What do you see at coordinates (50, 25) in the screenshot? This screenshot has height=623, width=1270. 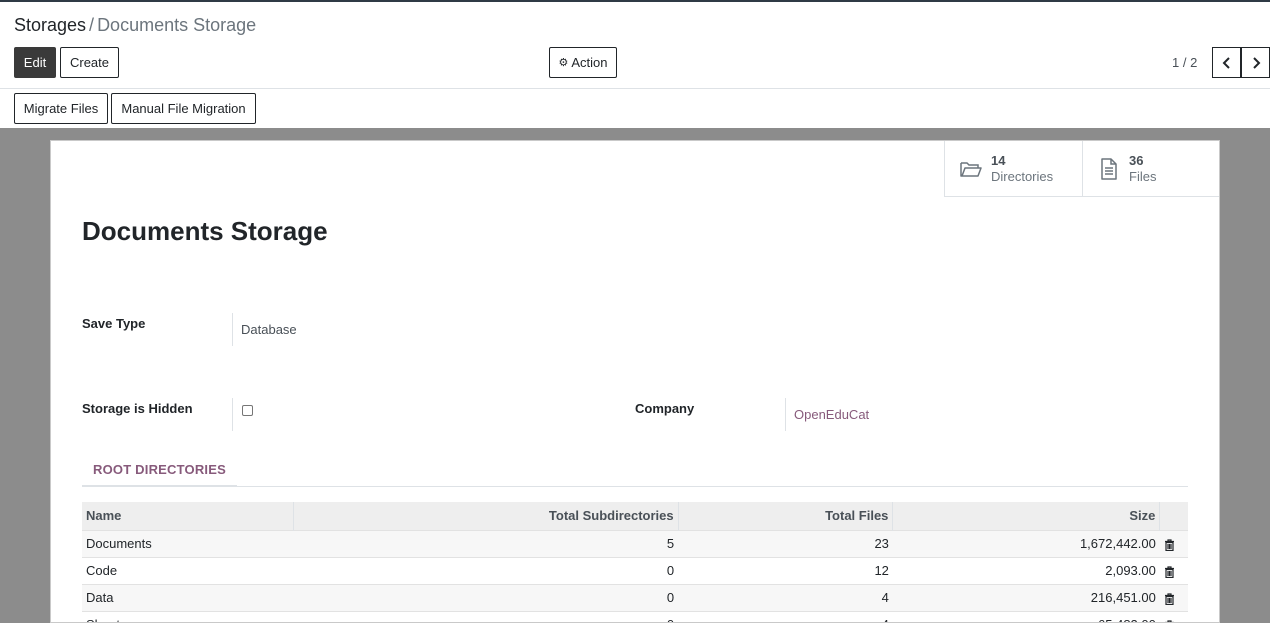 I see `breadcrumb-storages-link: Storages` at bounding box center [50, 25].